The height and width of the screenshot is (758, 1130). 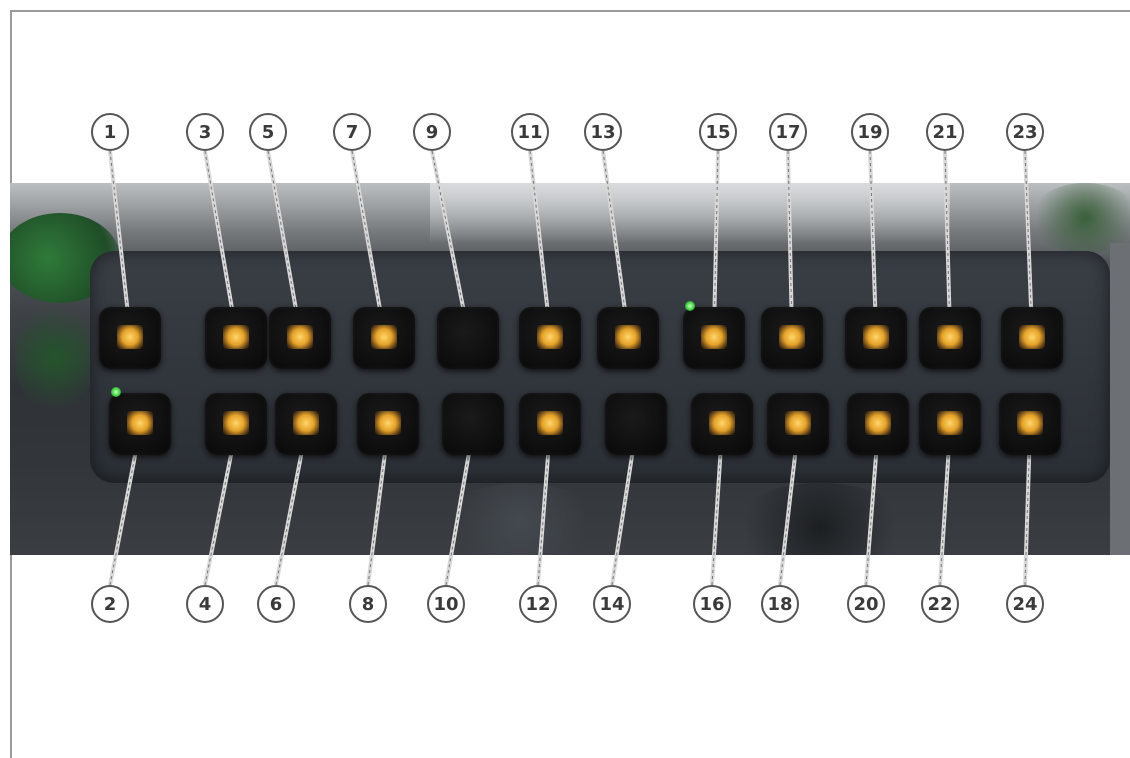 I want to click on lock-icon, so click(x=628, y=337).